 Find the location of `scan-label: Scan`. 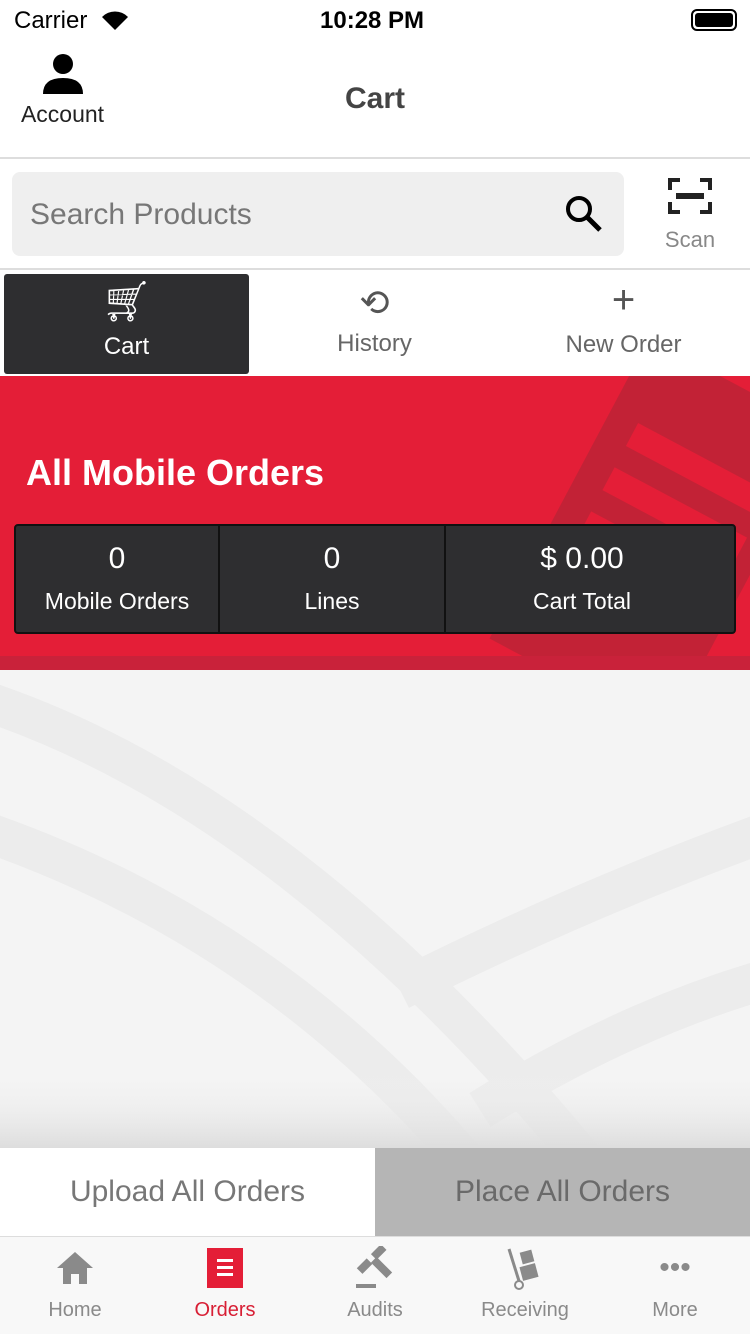

scan-label: Scan is located at coordinates (690, 239).